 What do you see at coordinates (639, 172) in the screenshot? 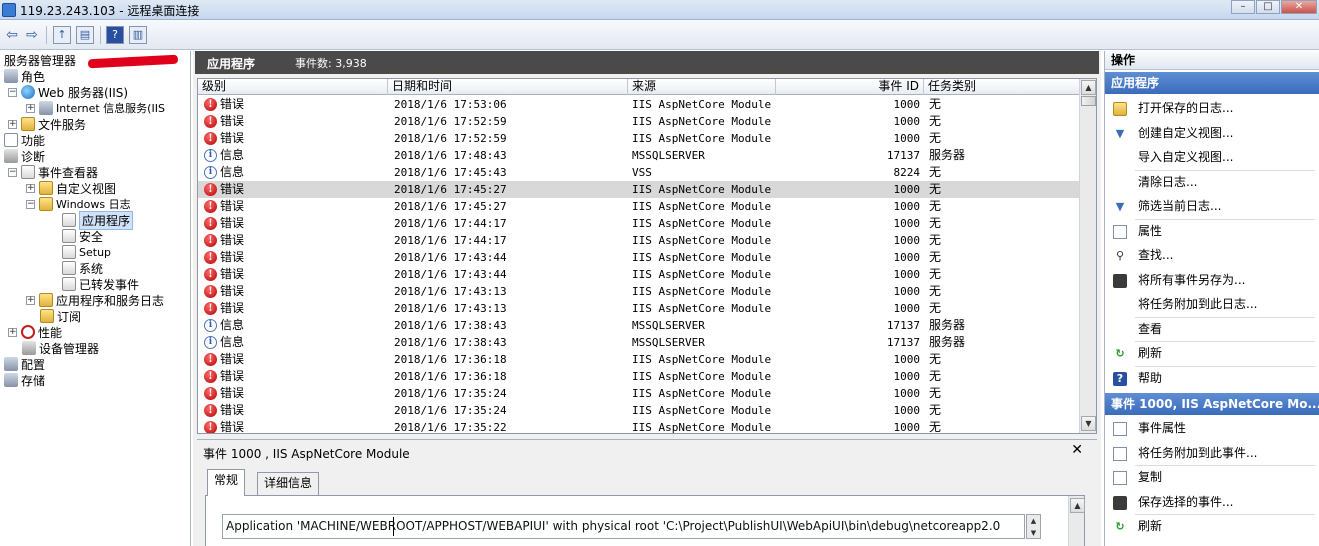
I see `table-row: i 信息 2018/1/6 17:45:43 VSS 8224 无` at bounding box center [639, 172].